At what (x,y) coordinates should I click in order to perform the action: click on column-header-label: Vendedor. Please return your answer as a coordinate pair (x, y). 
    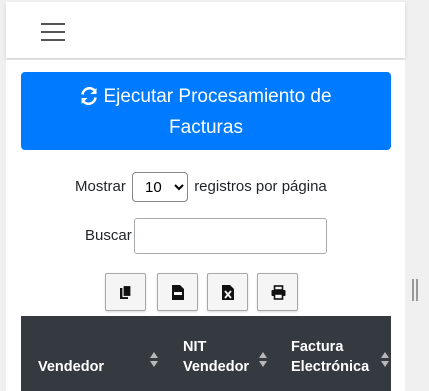
    Looking at the image, I should click on (71, 367).